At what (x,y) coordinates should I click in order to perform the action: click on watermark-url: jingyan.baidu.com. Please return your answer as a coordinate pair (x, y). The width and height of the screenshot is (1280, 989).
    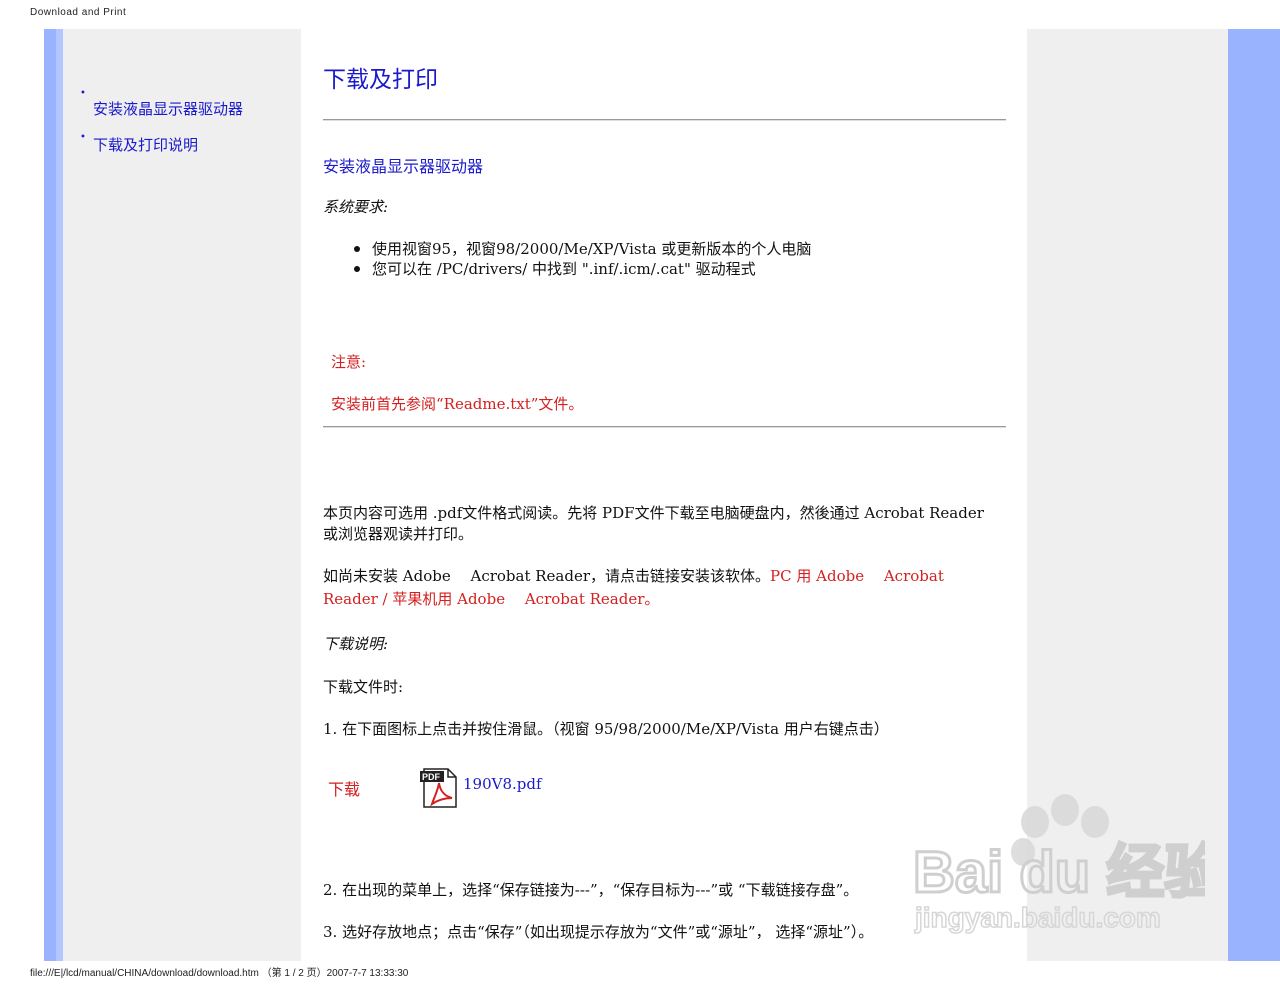
    Looking at the image, I should click on (1037, 917).